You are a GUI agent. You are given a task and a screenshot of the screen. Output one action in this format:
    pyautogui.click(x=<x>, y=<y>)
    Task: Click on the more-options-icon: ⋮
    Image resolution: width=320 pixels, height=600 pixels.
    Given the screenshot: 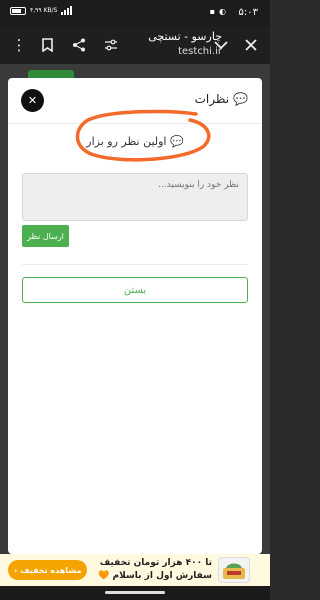 What is the action you would take?
    pyautogui.click(x=19, y=45)
    